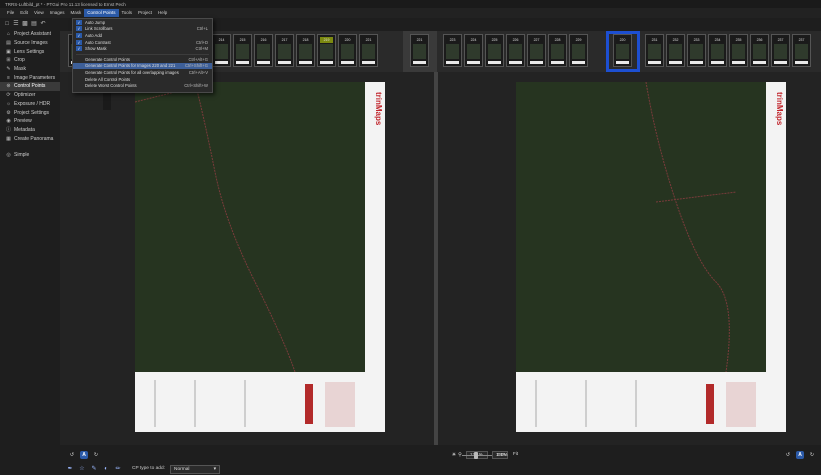  I want to click on thumbnail-right: 225, so click(494, 50).